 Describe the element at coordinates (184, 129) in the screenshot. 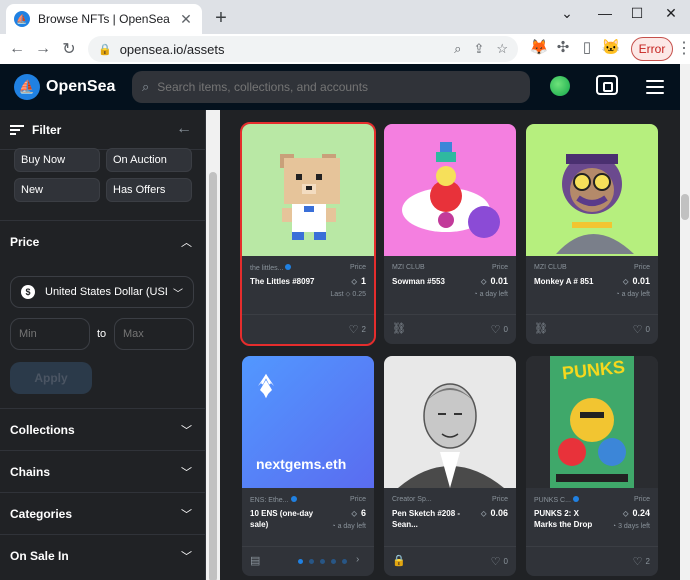

I see `collapse-arrow-icon: ←` at that location.